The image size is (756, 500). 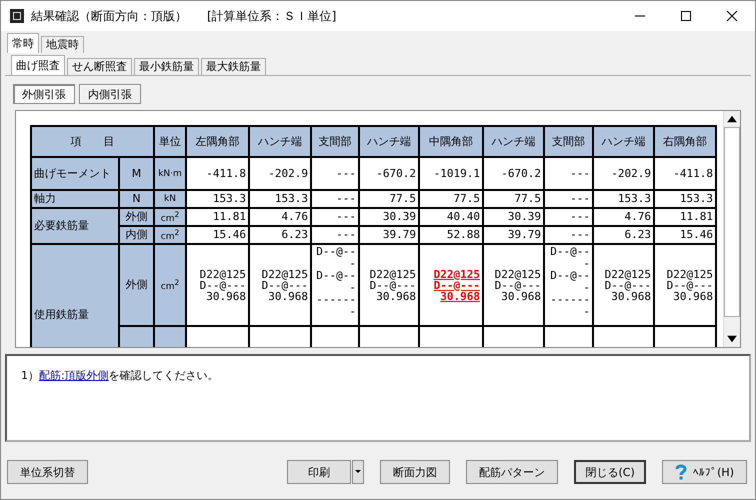 I want to click on row-label: 軸力, so click(x=75, y=199).